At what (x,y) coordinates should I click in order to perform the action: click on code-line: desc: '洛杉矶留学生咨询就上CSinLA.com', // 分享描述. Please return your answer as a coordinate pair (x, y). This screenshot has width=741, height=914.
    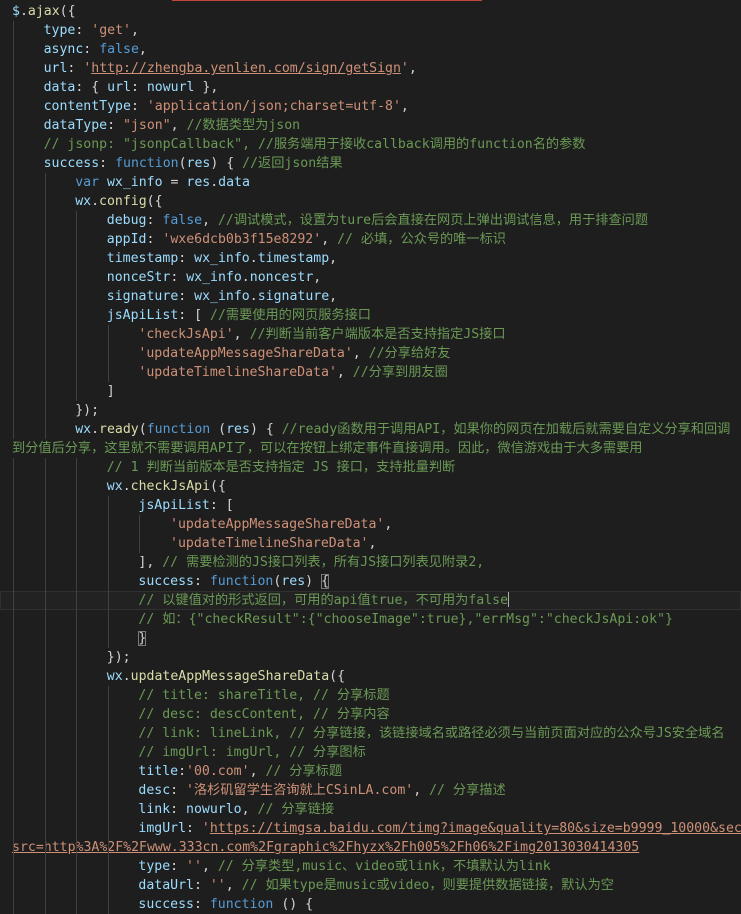
    Looking at the image, I should click on (370, 790).